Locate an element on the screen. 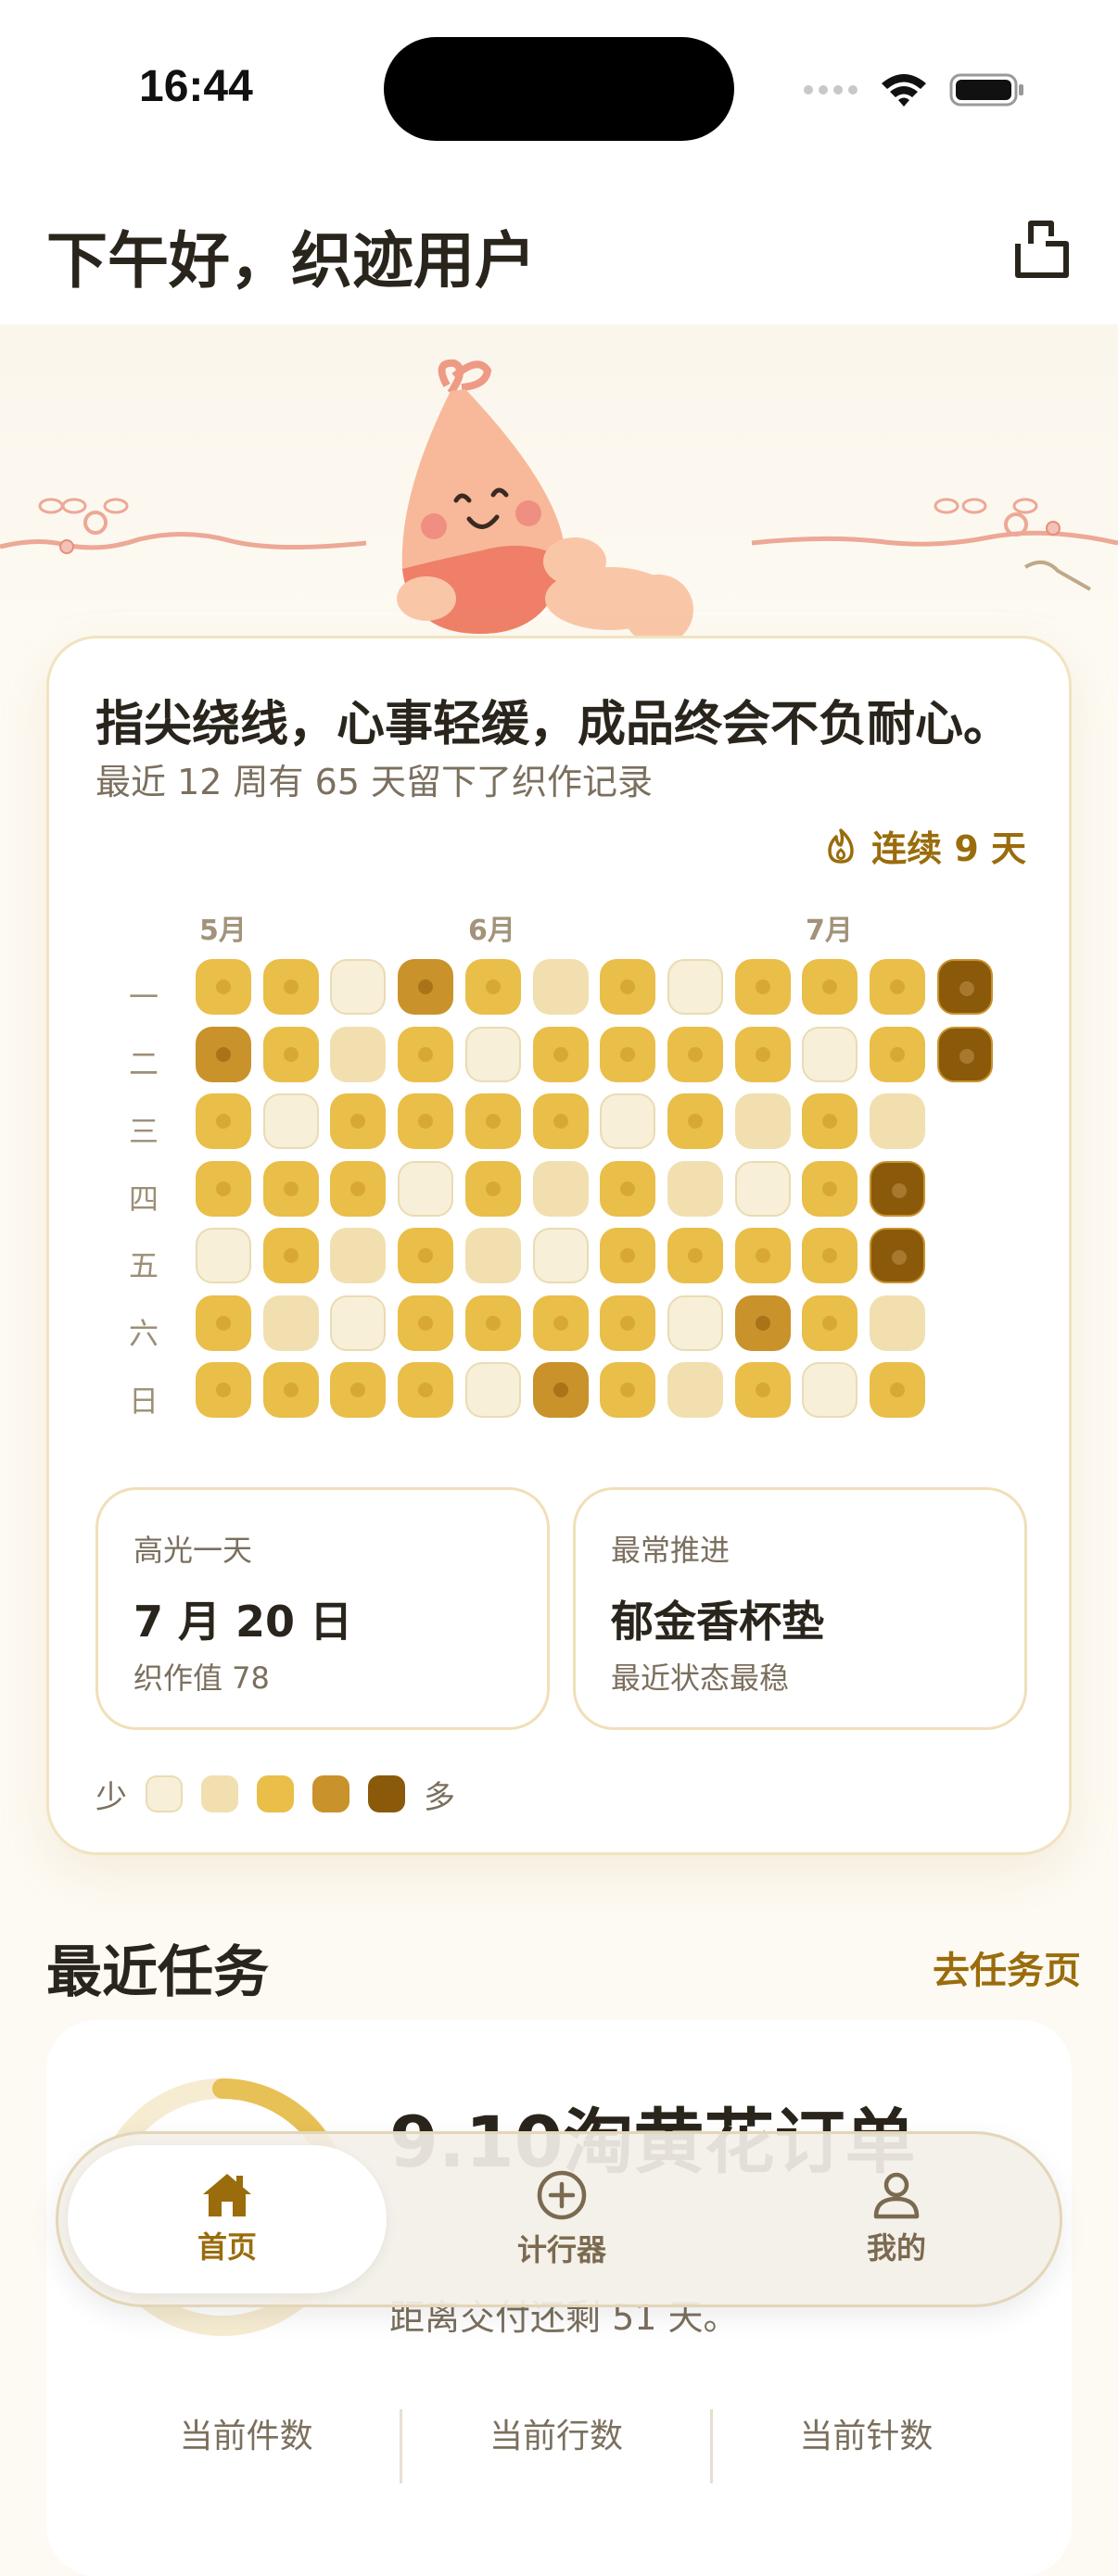 The height and width of the screenshot is (2576, 1118). tab-profile: 我的 is located at coordinates (896, 2219).